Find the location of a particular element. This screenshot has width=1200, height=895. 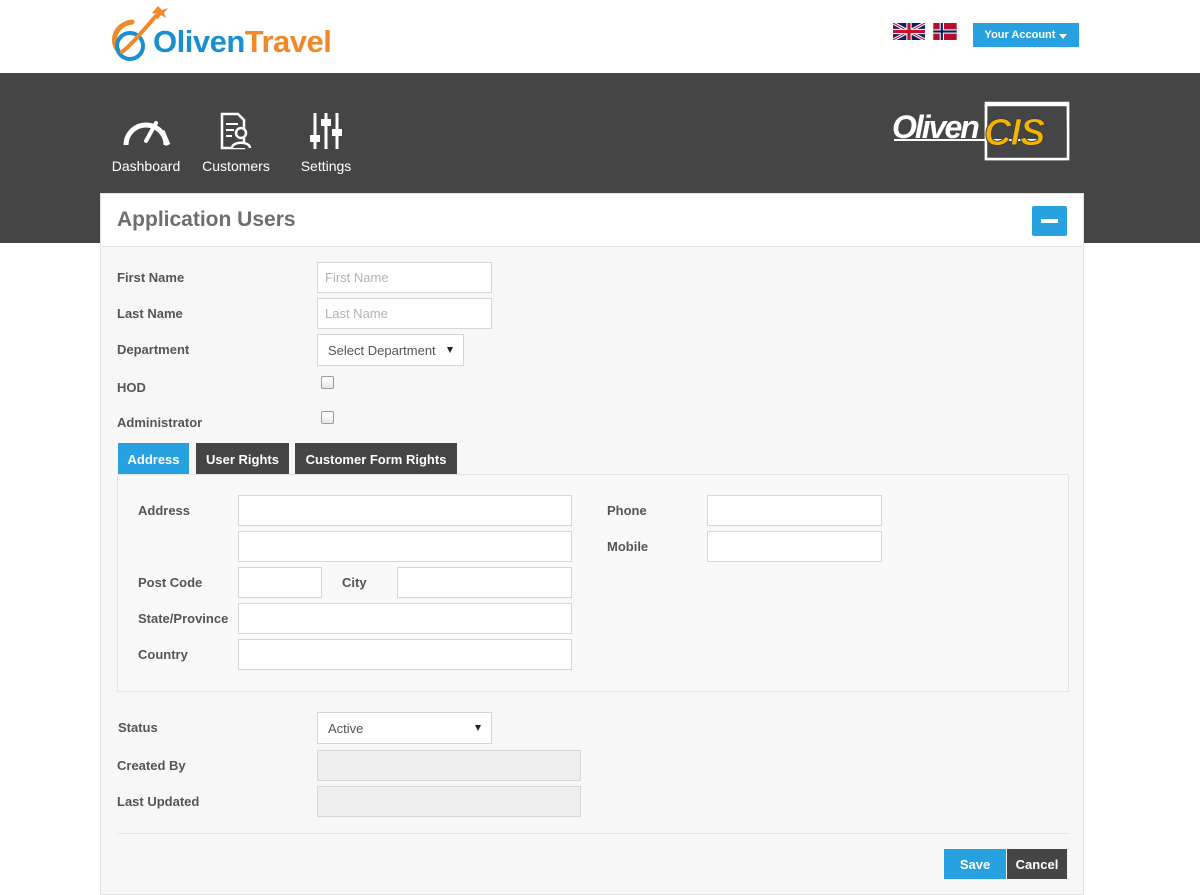

last-name-label: Last Name is located at coordinates (150, 313).